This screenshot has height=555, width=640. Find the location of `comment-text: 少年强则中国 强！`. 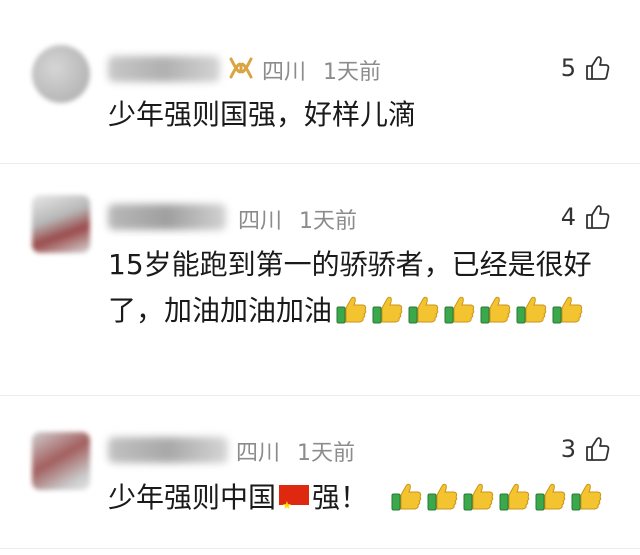

comment-text: 少年强则中国 强！ is located at coordinates (363, 502).